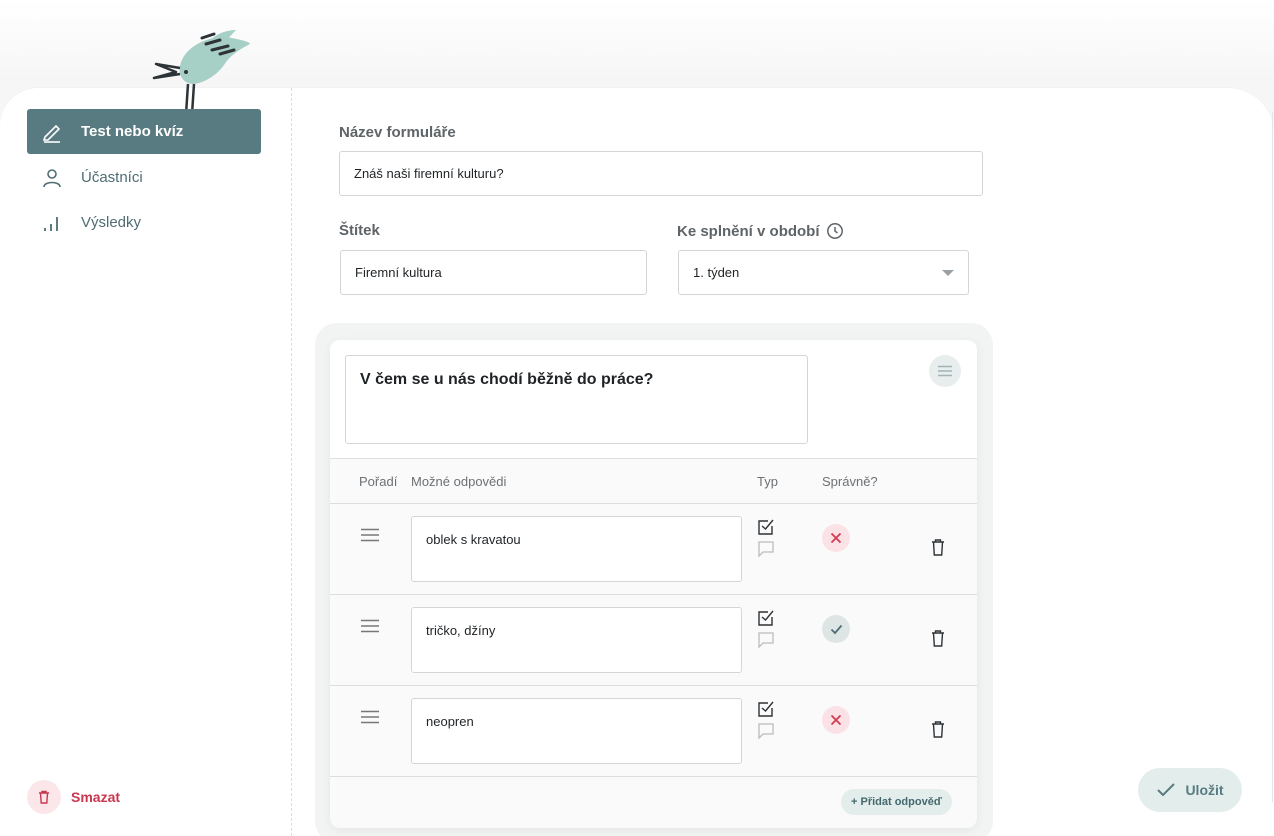 The image size is (1274, 836). I want to click on answer-text: neopren, so click(450, 721).